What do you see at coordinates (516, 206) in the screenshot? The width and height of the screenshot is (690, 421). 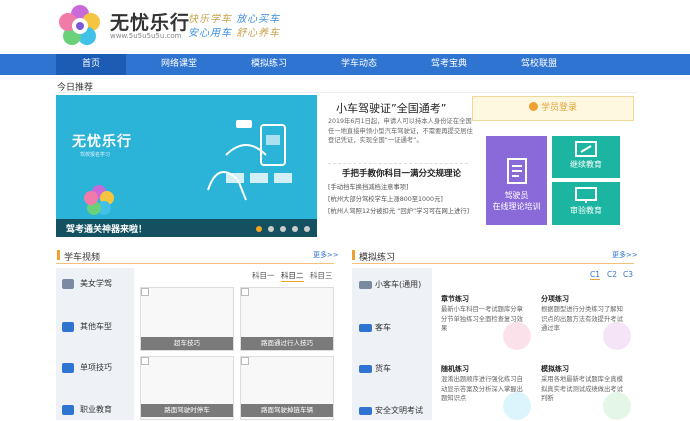 I see `tile-label: 在线理论培训` at bounding box center [516, 206].